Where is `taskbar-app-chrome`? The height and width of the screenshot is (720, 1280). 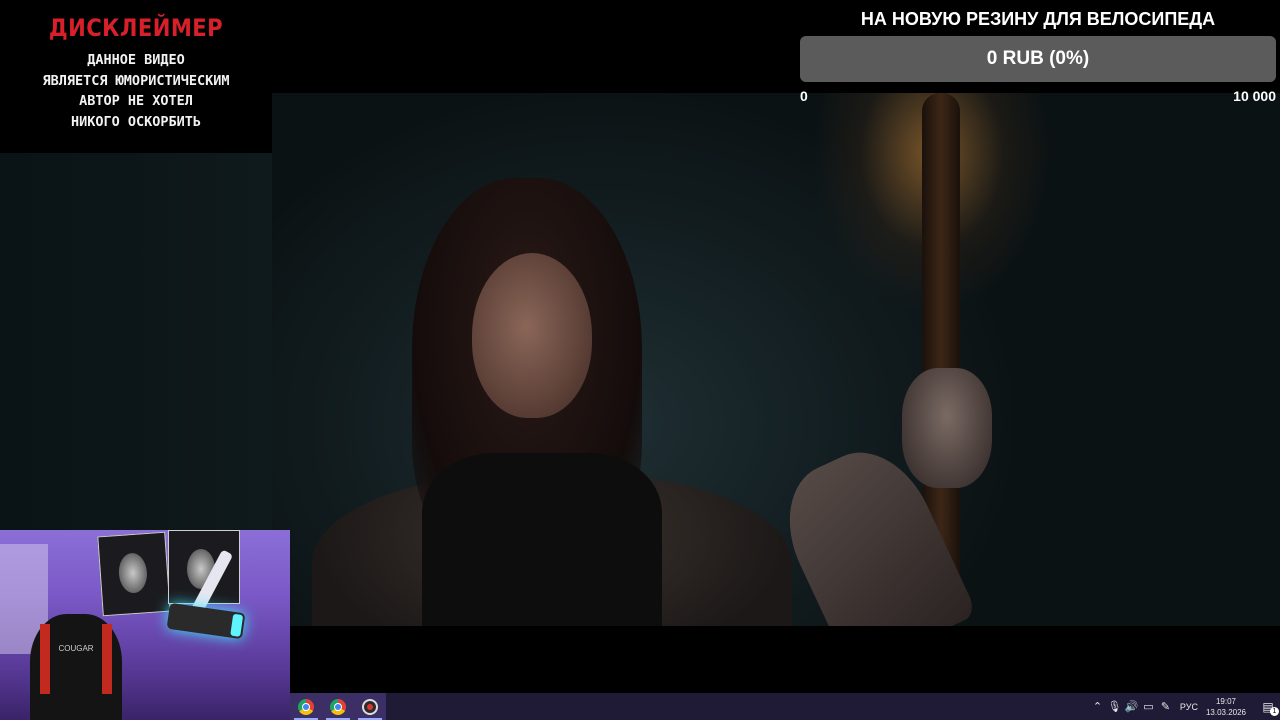 taskbar-app-chrome is located at coordinates (306, 706).